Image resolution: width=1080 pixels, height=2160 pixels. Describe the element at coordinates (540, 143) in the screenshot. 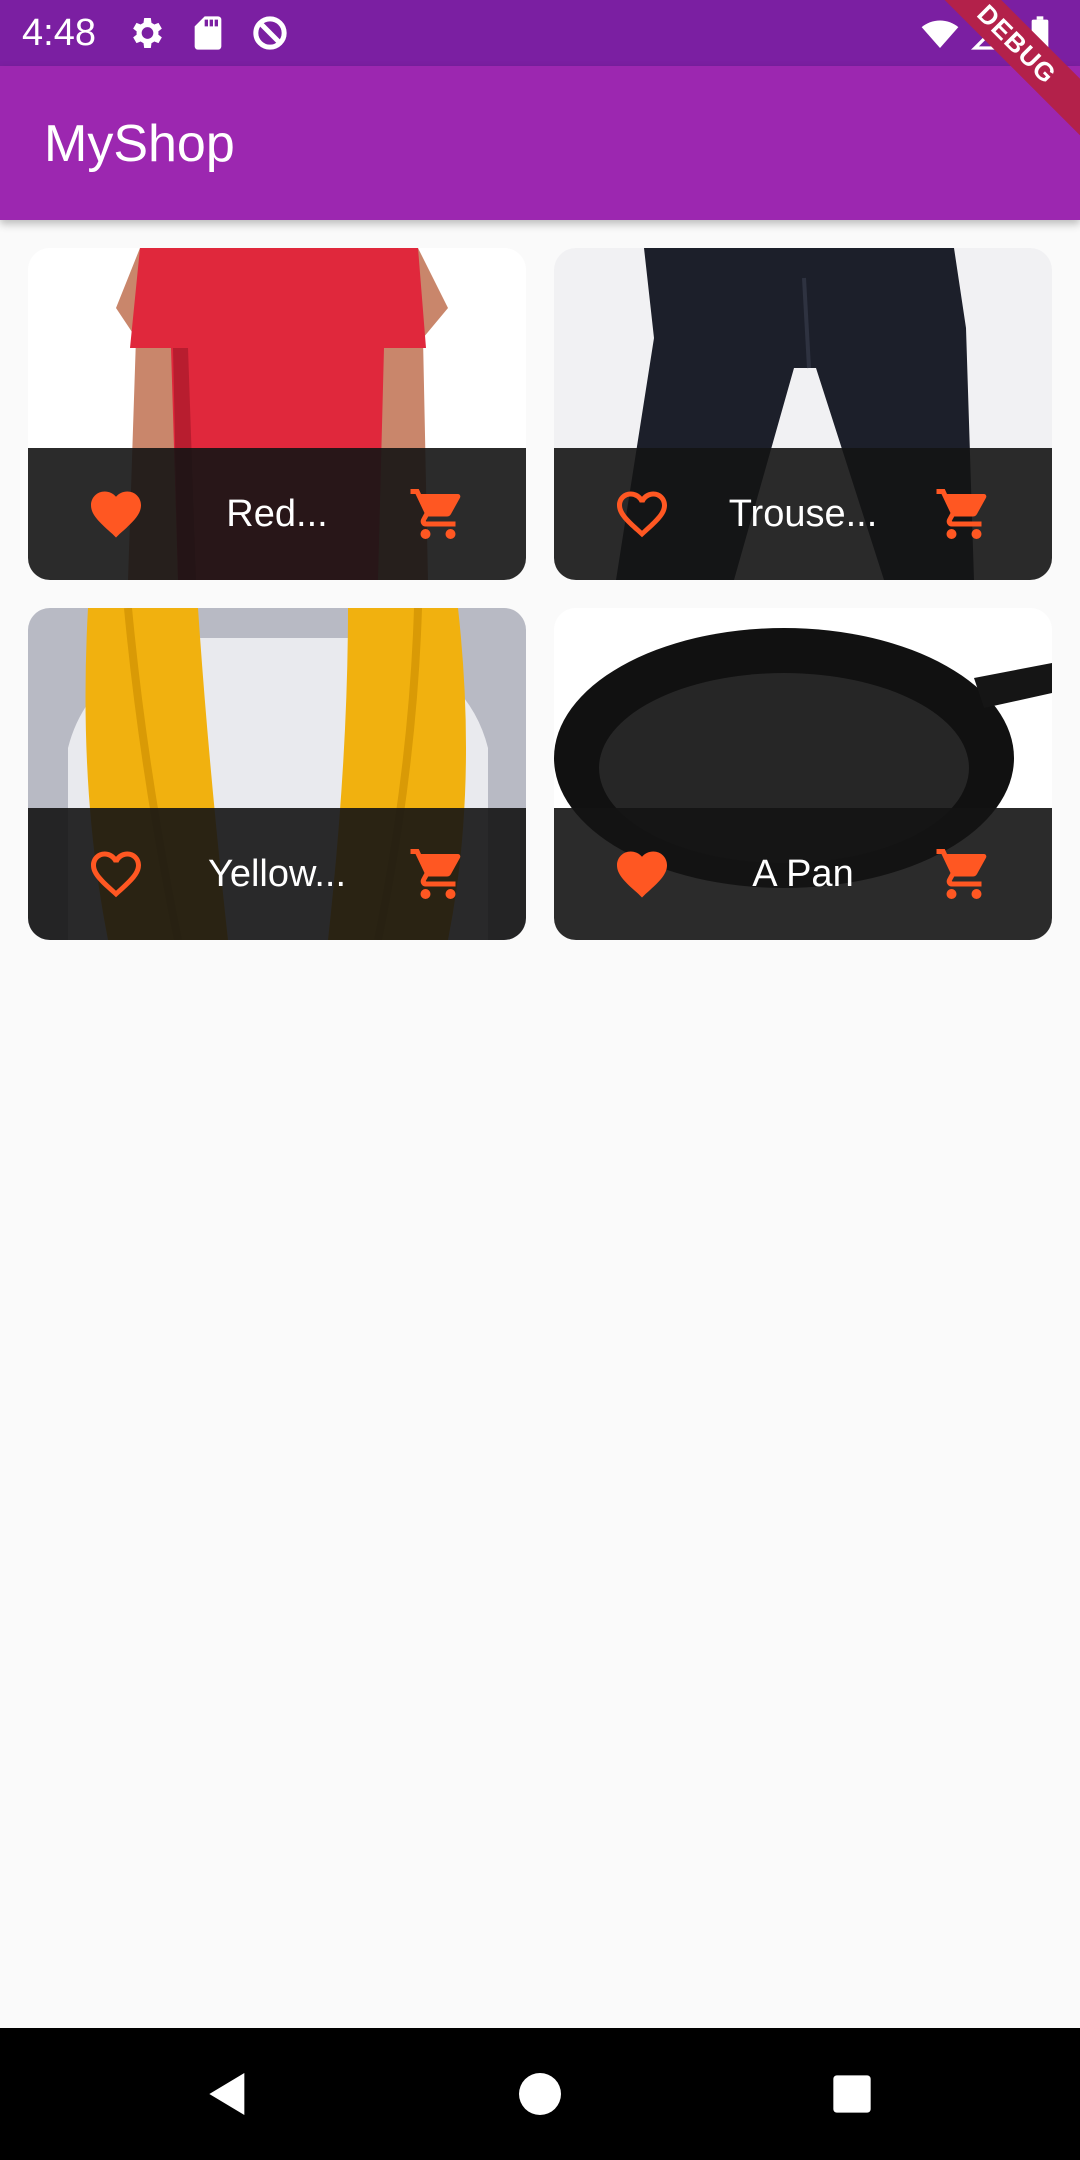

I see `app-bar: MyShop` at that location.